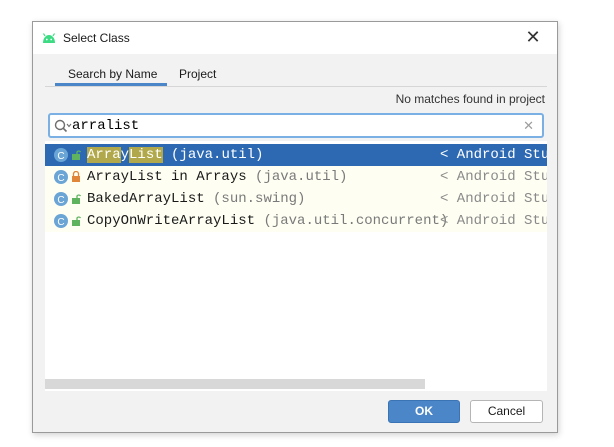 The width and height of the screenshot is (614, 447). Describe the element at coordinates (146, 199) in the screenshot. I see `class-name-text: BakedArrayList` at that location.